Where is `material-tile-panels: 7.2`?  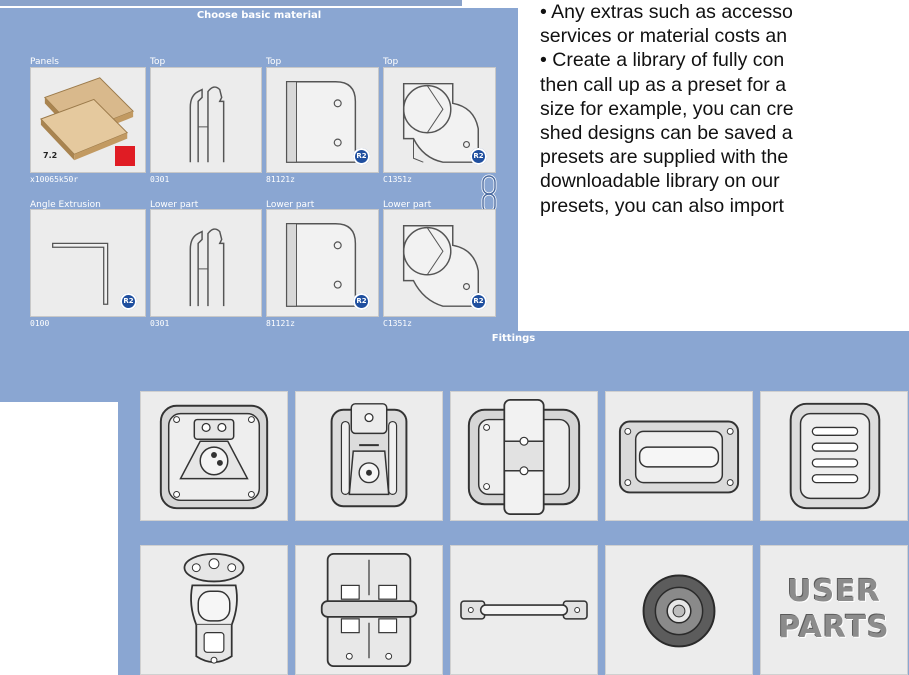
material-tile-panels: 7.2 is located at coordinates (88, 120).